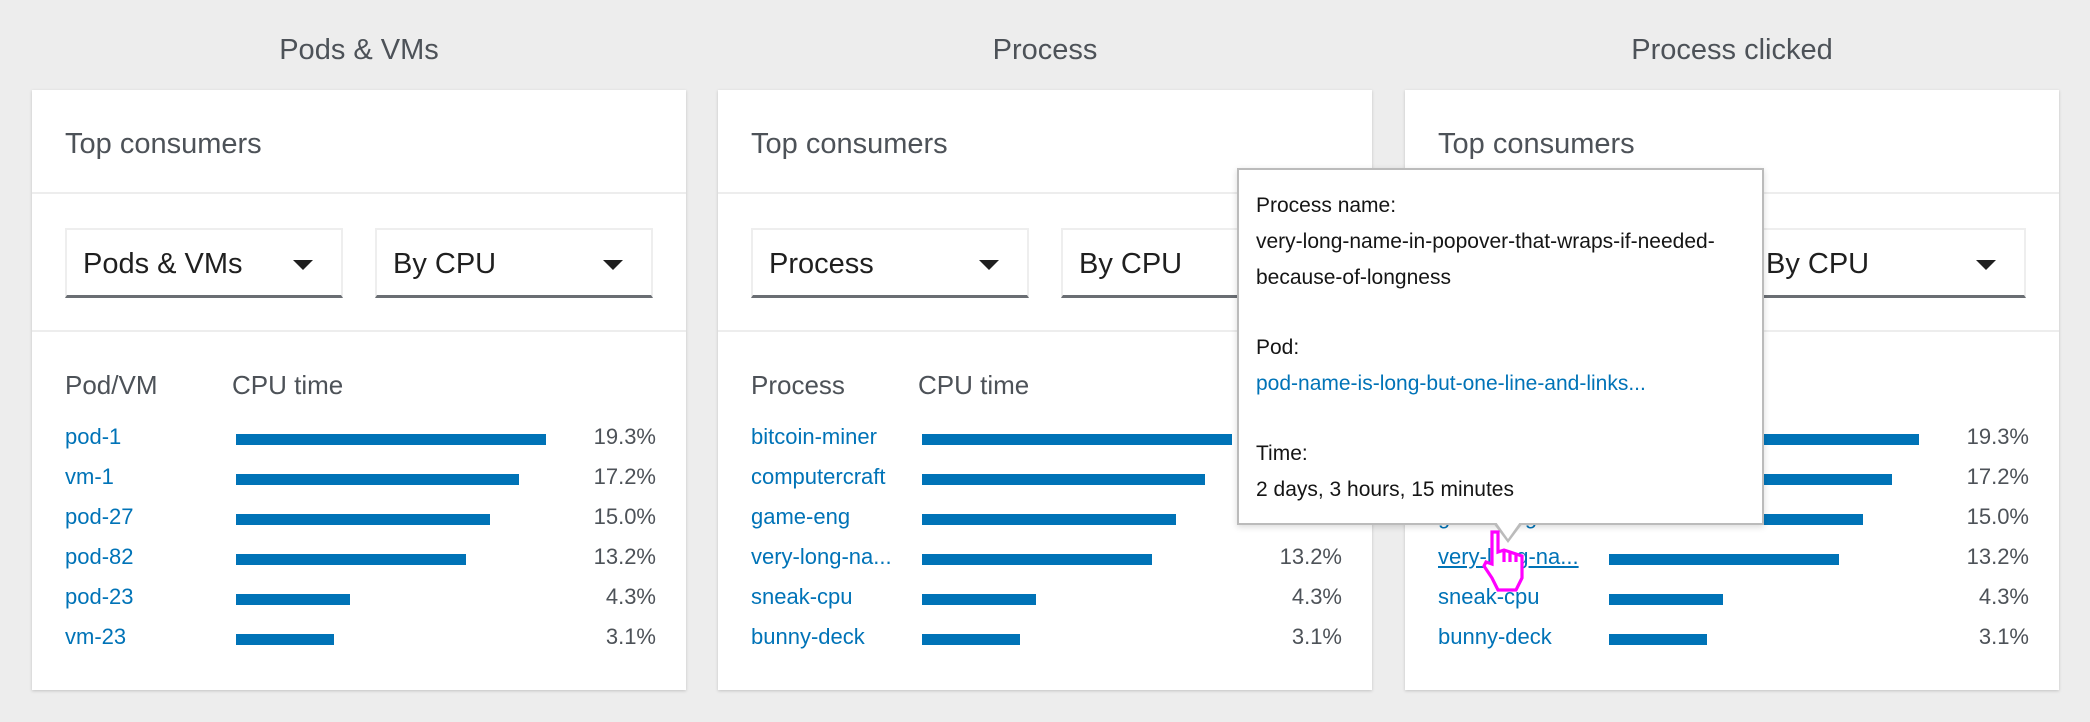  Describe the element at coordinates (93, 437) in the screenshot. I see `consumer-link: pod-1` at that location.